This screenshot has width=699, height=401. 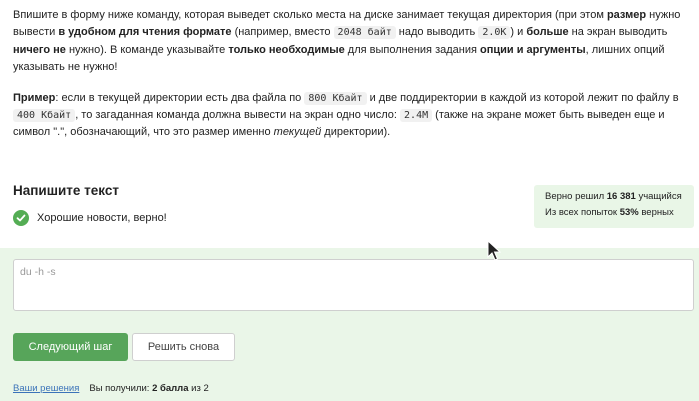 I want to click on solve-again-button: Решить снова, so click(x=183, y=347).